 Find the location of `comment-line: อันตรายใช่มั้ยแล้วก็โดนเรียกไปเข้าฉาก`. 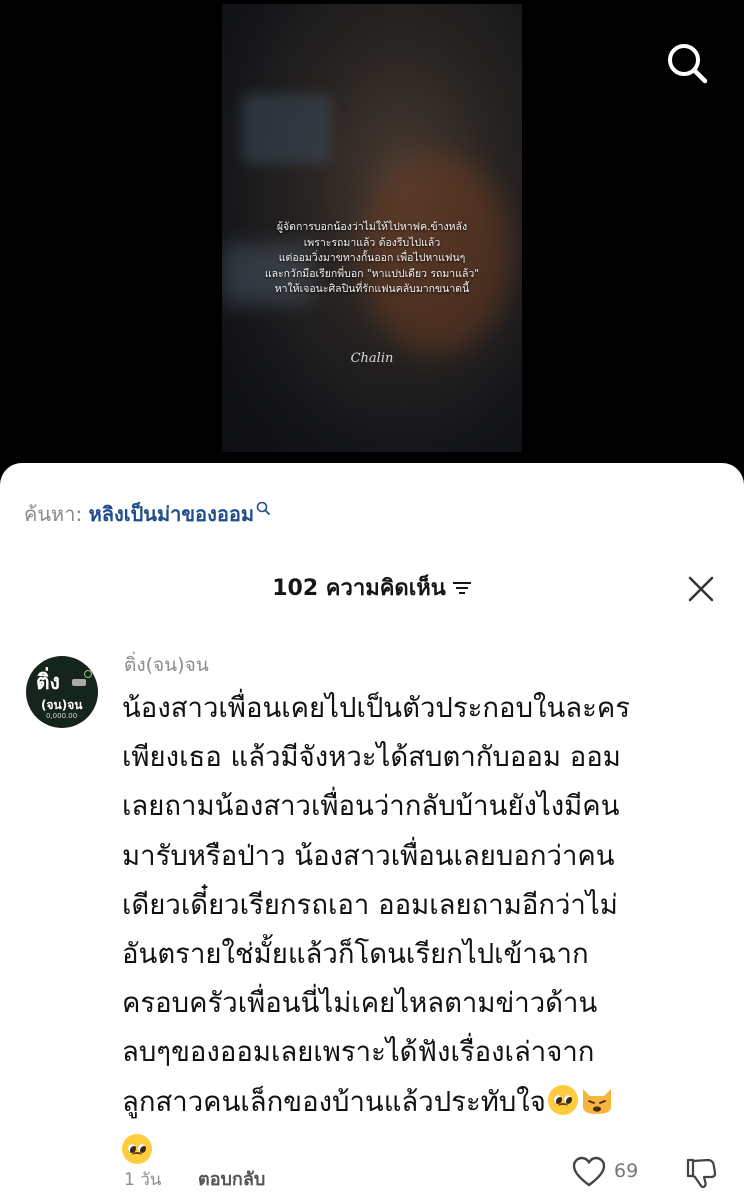

comment-line: อันตรายใช่มั้ยแล้วก็โดนเรียกไปเข้าฉาก is located at coordinates (355, 954).